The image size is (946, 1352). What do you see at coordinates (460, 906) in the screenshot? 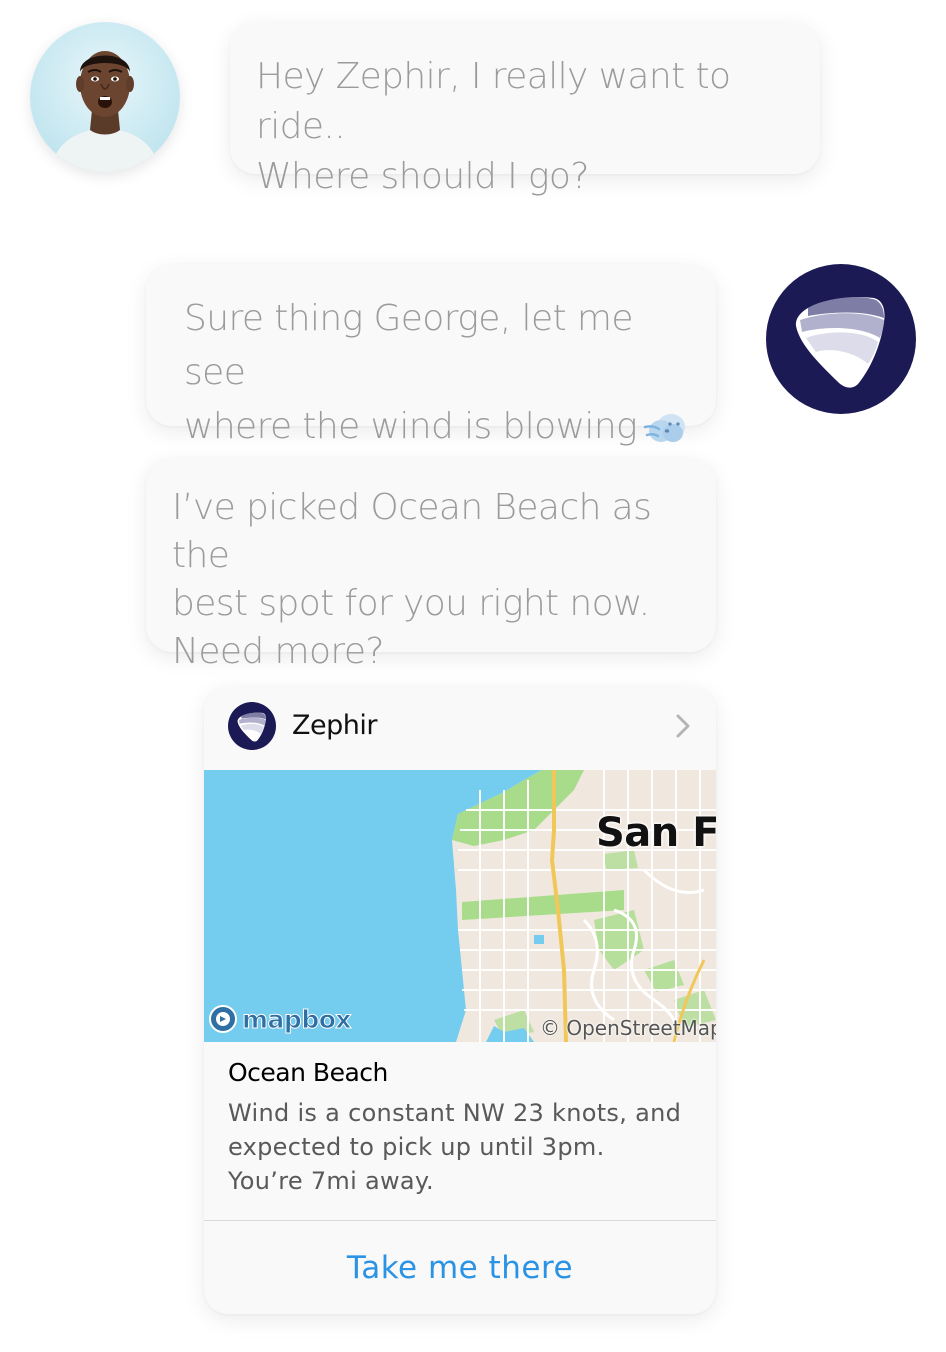
I see `map-view: San Fr mapbox © OpenStreetMap` at bounding box center [460, 906].